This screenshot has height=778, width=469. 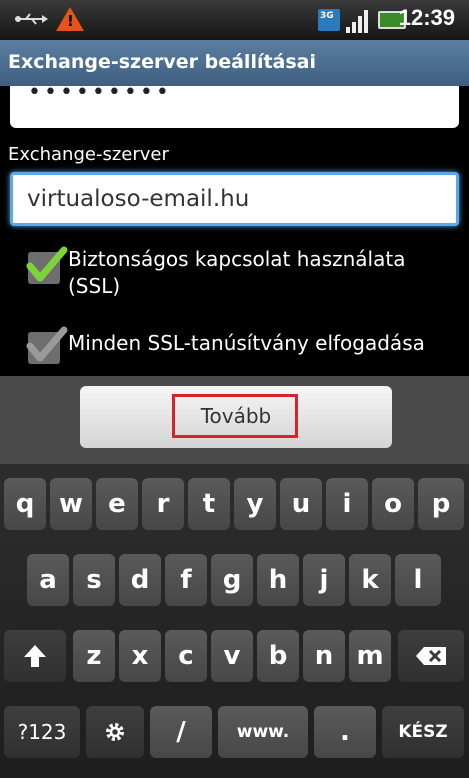 I want to click on page-title: Exchange-szerver beállításai, so click(x=162, y=62).